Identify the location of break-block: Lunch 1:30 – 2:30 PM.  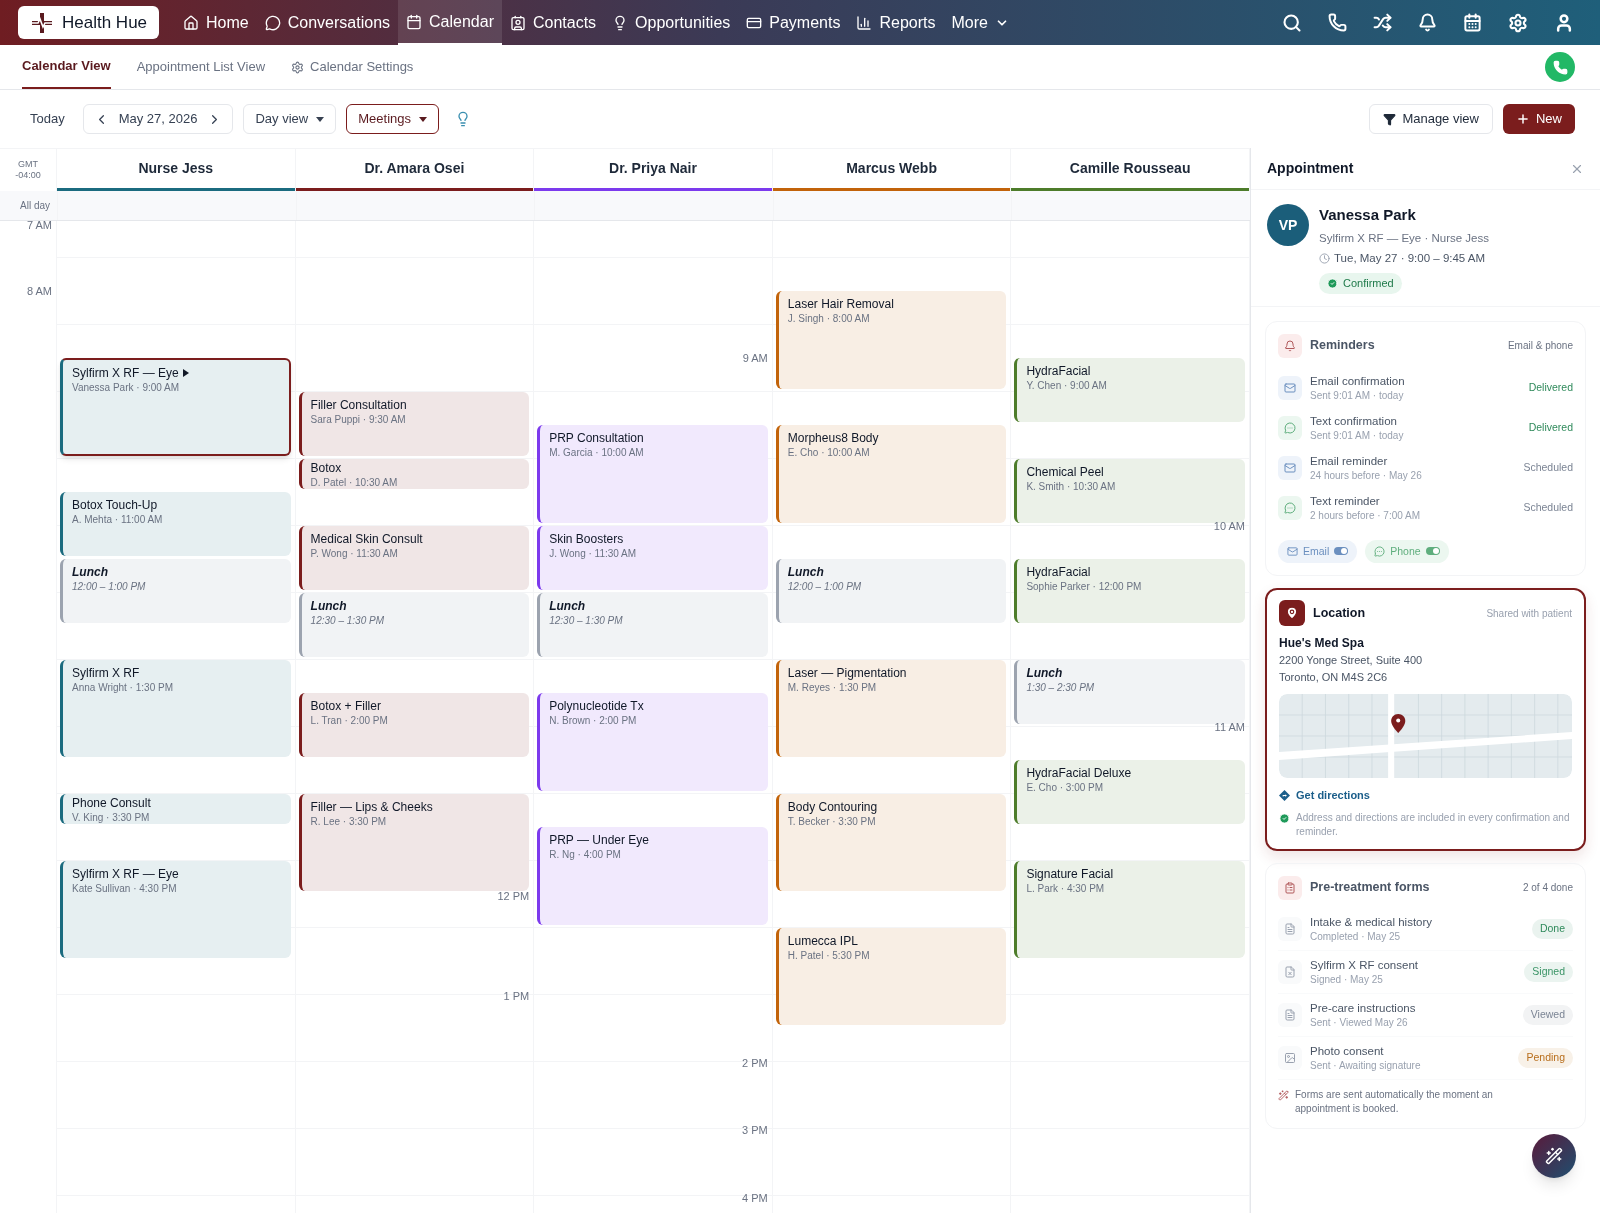
(1129, 691).